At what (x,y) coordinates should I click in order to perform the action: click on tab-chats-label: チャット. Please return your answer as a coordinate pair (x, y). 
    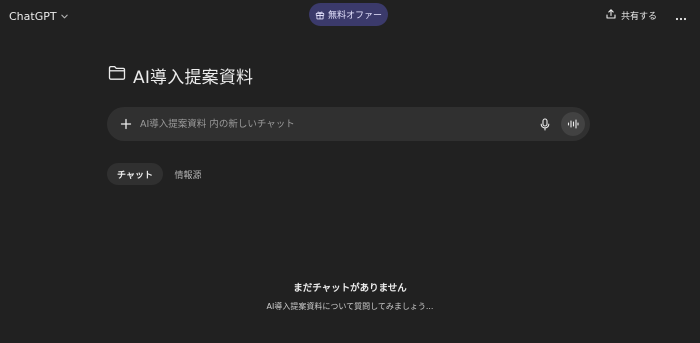
    Looking at the image, I should click on (135, 175).